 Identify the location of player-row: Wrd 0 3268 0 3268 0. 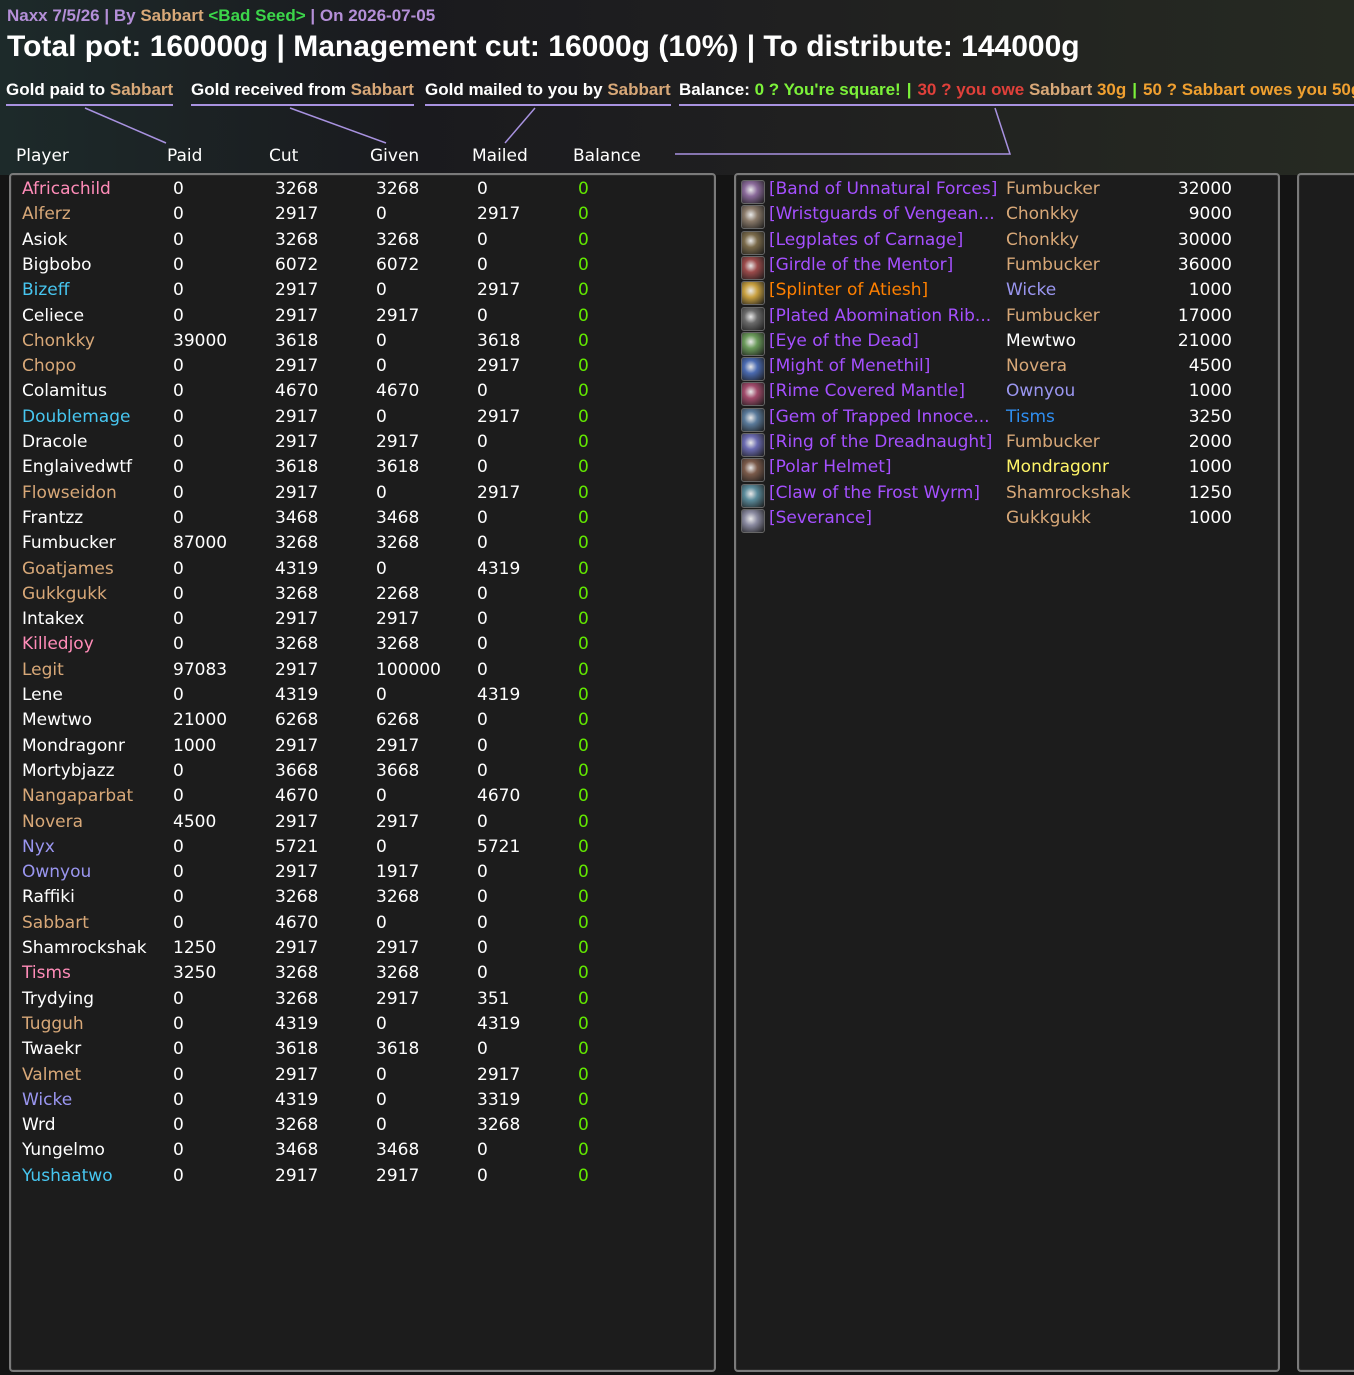
(361, 1127).